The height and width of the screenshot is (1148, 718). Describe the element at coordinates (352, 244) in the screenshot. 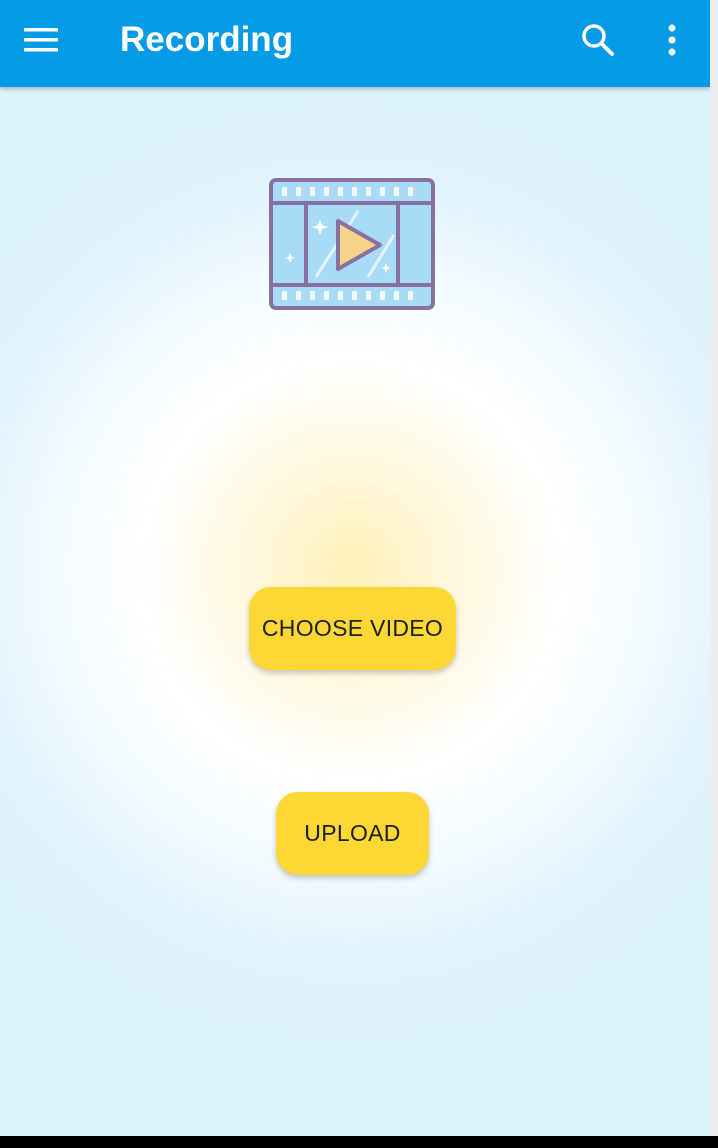

I see `video-film-play-icon` at that location.